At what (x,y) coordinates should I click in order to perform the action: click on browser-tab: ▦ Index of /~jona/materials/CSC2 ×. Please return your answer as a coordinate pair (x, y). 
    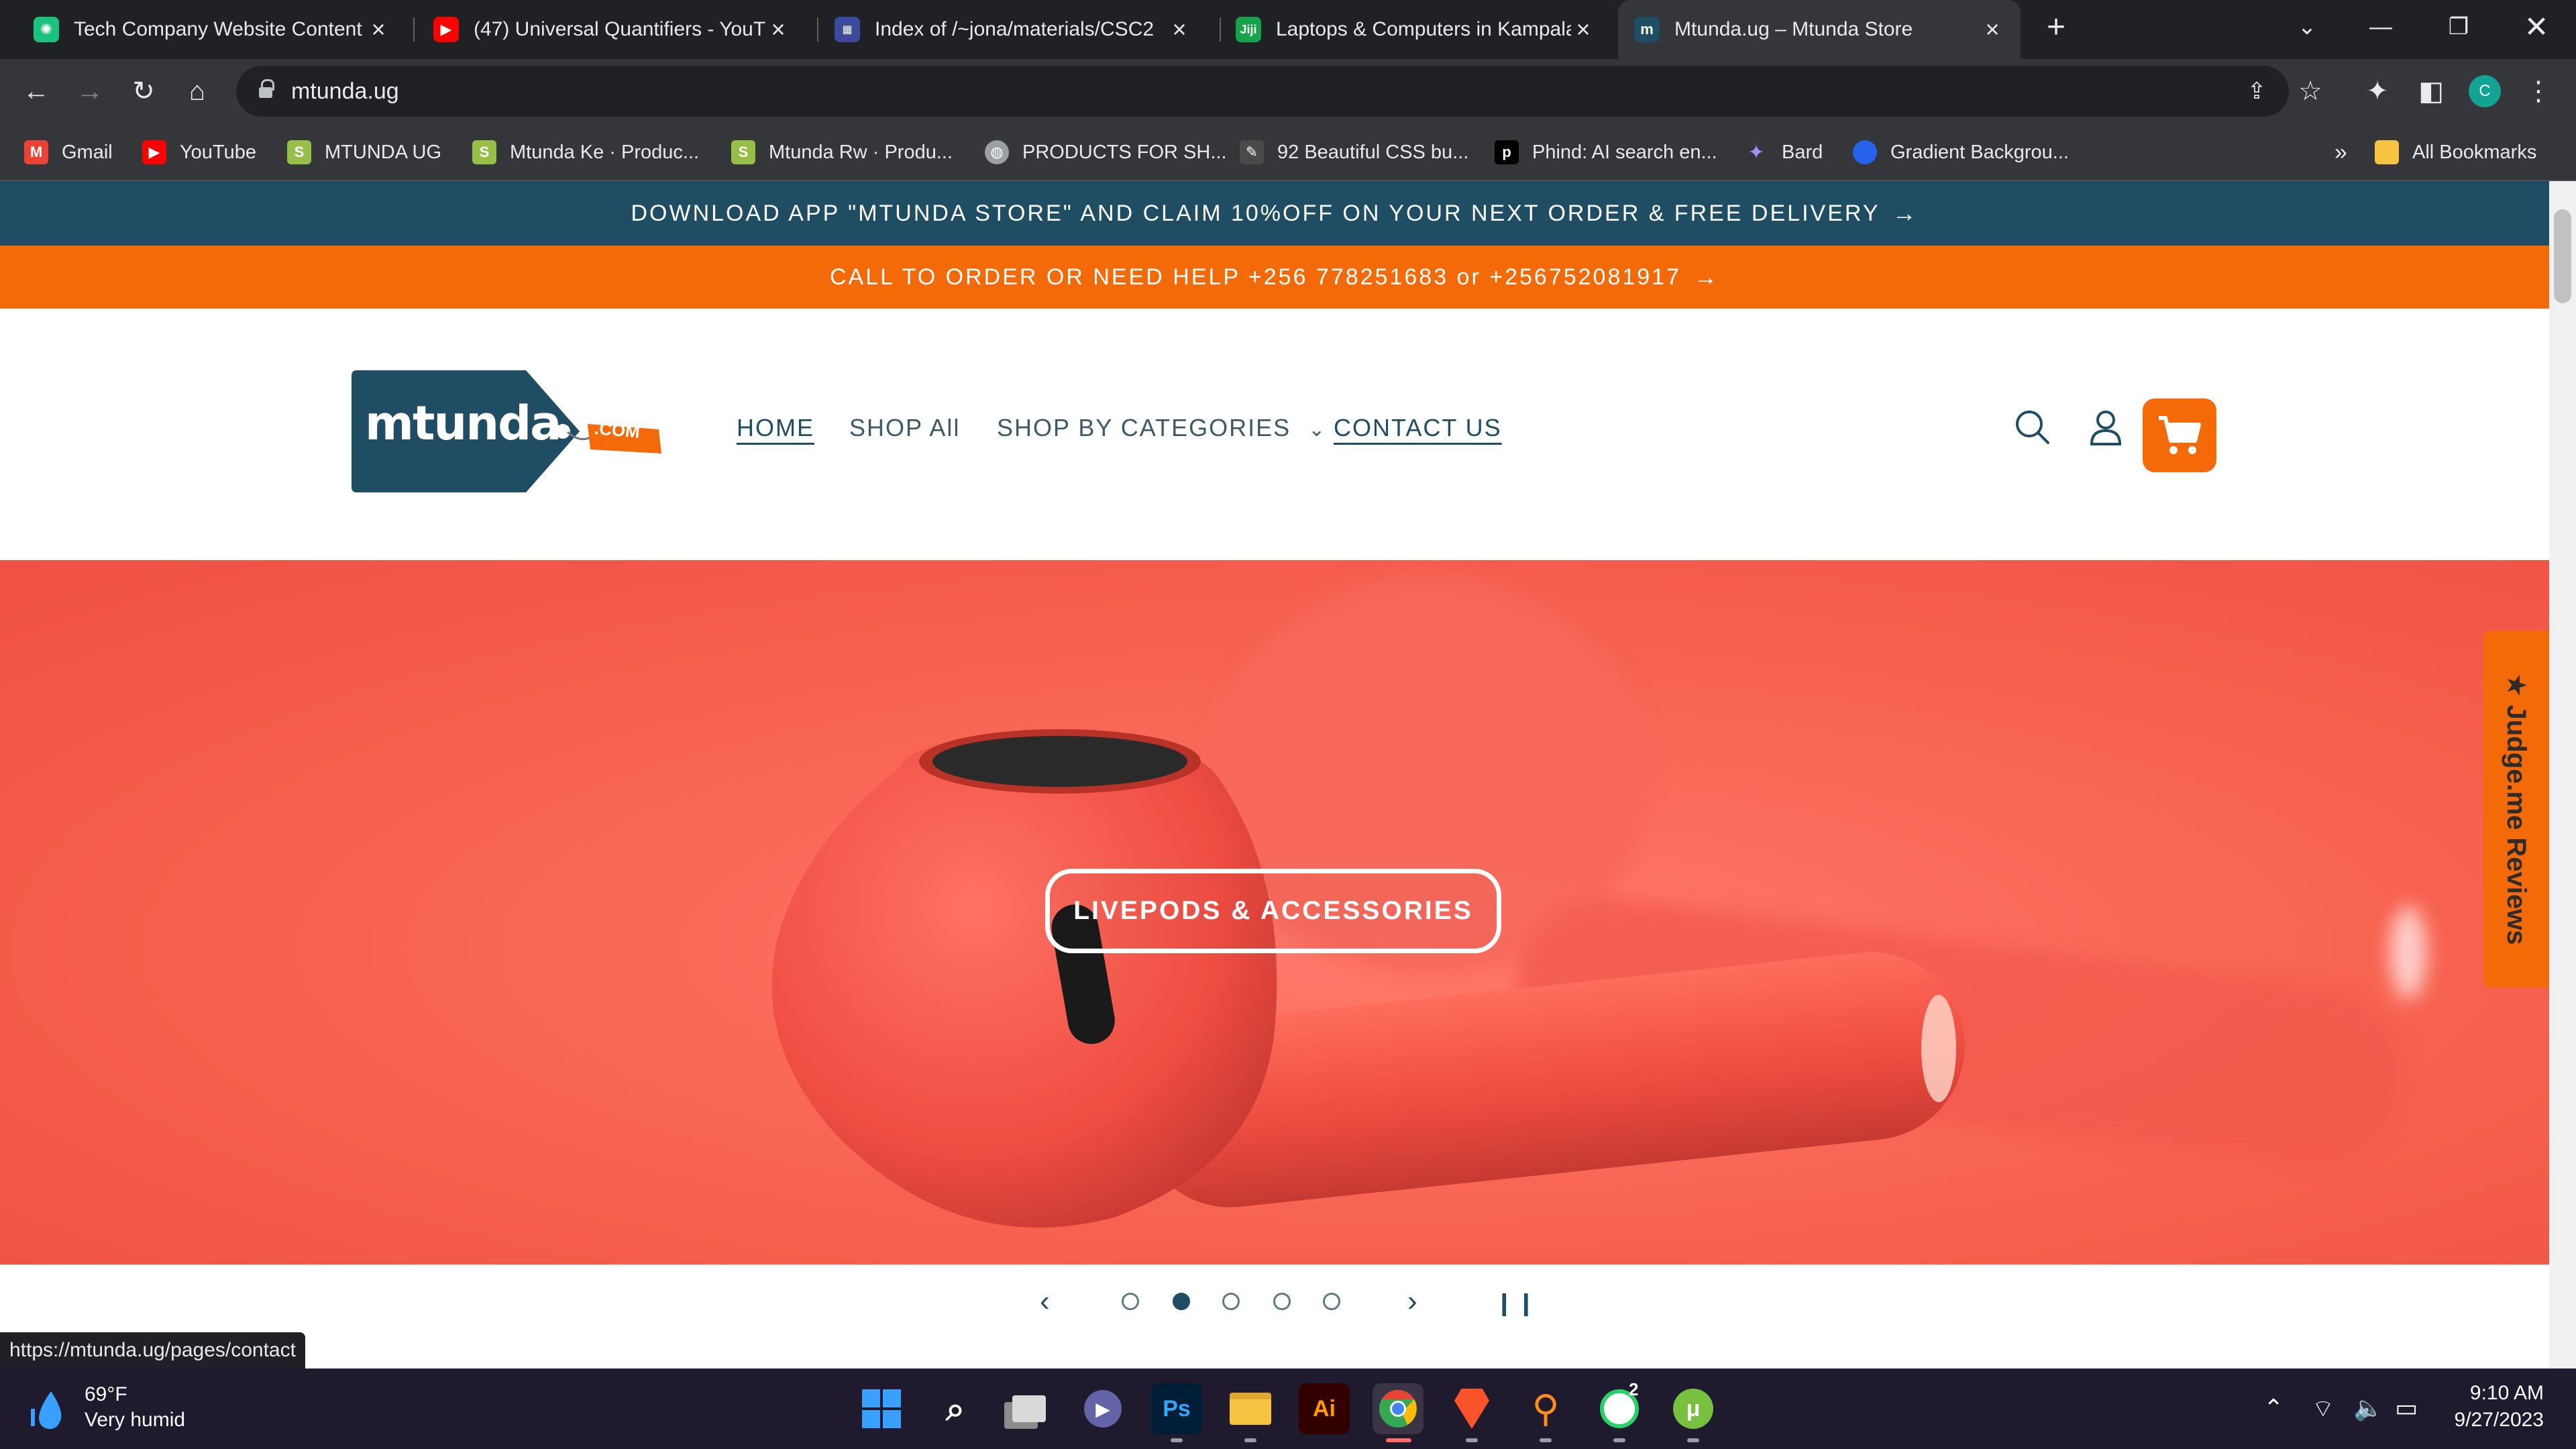
    Looking at the image, I should click on (1013, 29).